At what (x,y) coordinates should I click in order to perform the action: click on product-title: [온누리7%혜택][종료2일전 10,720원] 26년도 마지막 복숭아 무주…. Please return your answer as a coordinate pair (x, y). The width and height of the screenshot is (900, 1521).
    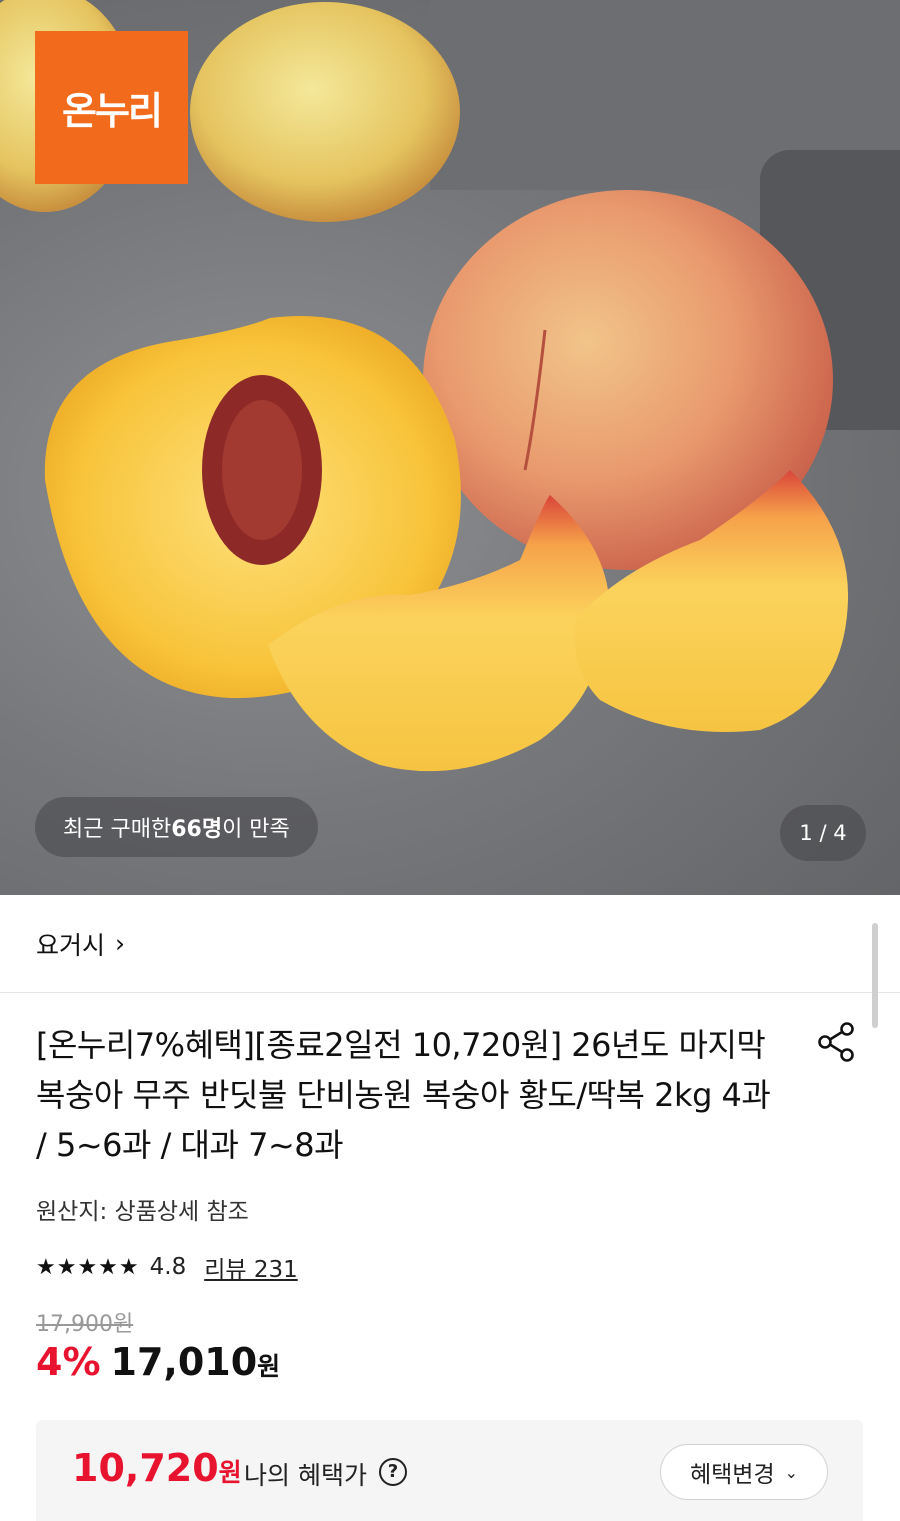
    Looking at the image, I should click on (403, 1095).